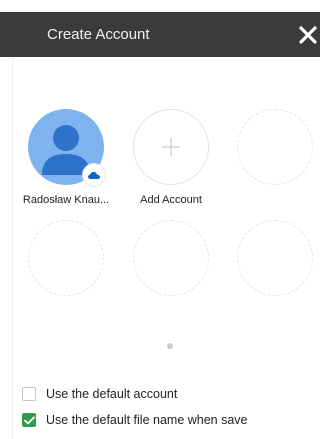 Image resolution: width=320 pixels, height=439 pixels. I want to click on close-icon, so click(308, 35).